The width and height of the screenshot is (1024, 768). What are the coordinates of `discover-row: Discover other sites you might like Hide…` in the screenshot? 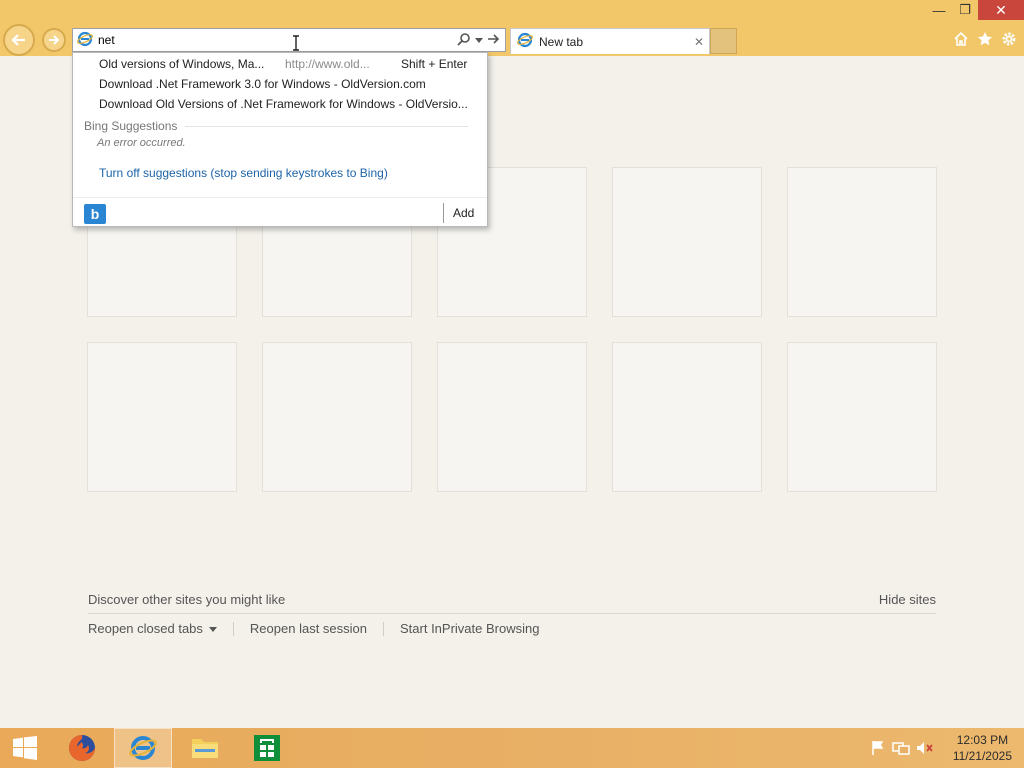 It's located at (512, 603).